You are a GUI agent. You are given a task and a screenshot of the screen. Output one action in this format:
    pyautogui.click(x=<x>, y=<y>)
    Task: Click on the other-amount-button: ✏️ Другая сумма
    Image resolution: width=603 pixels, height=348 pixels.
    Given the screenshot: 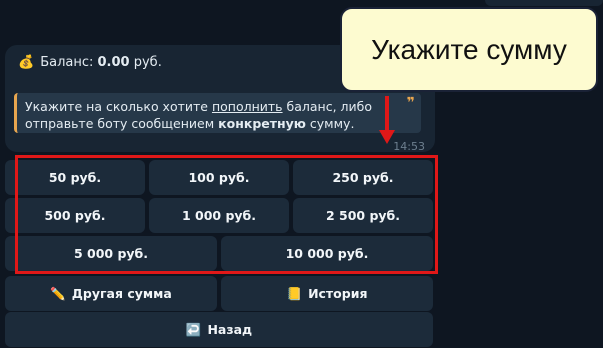 What is the action you would take?
    pyautogui.click(x=111, y=293)
    